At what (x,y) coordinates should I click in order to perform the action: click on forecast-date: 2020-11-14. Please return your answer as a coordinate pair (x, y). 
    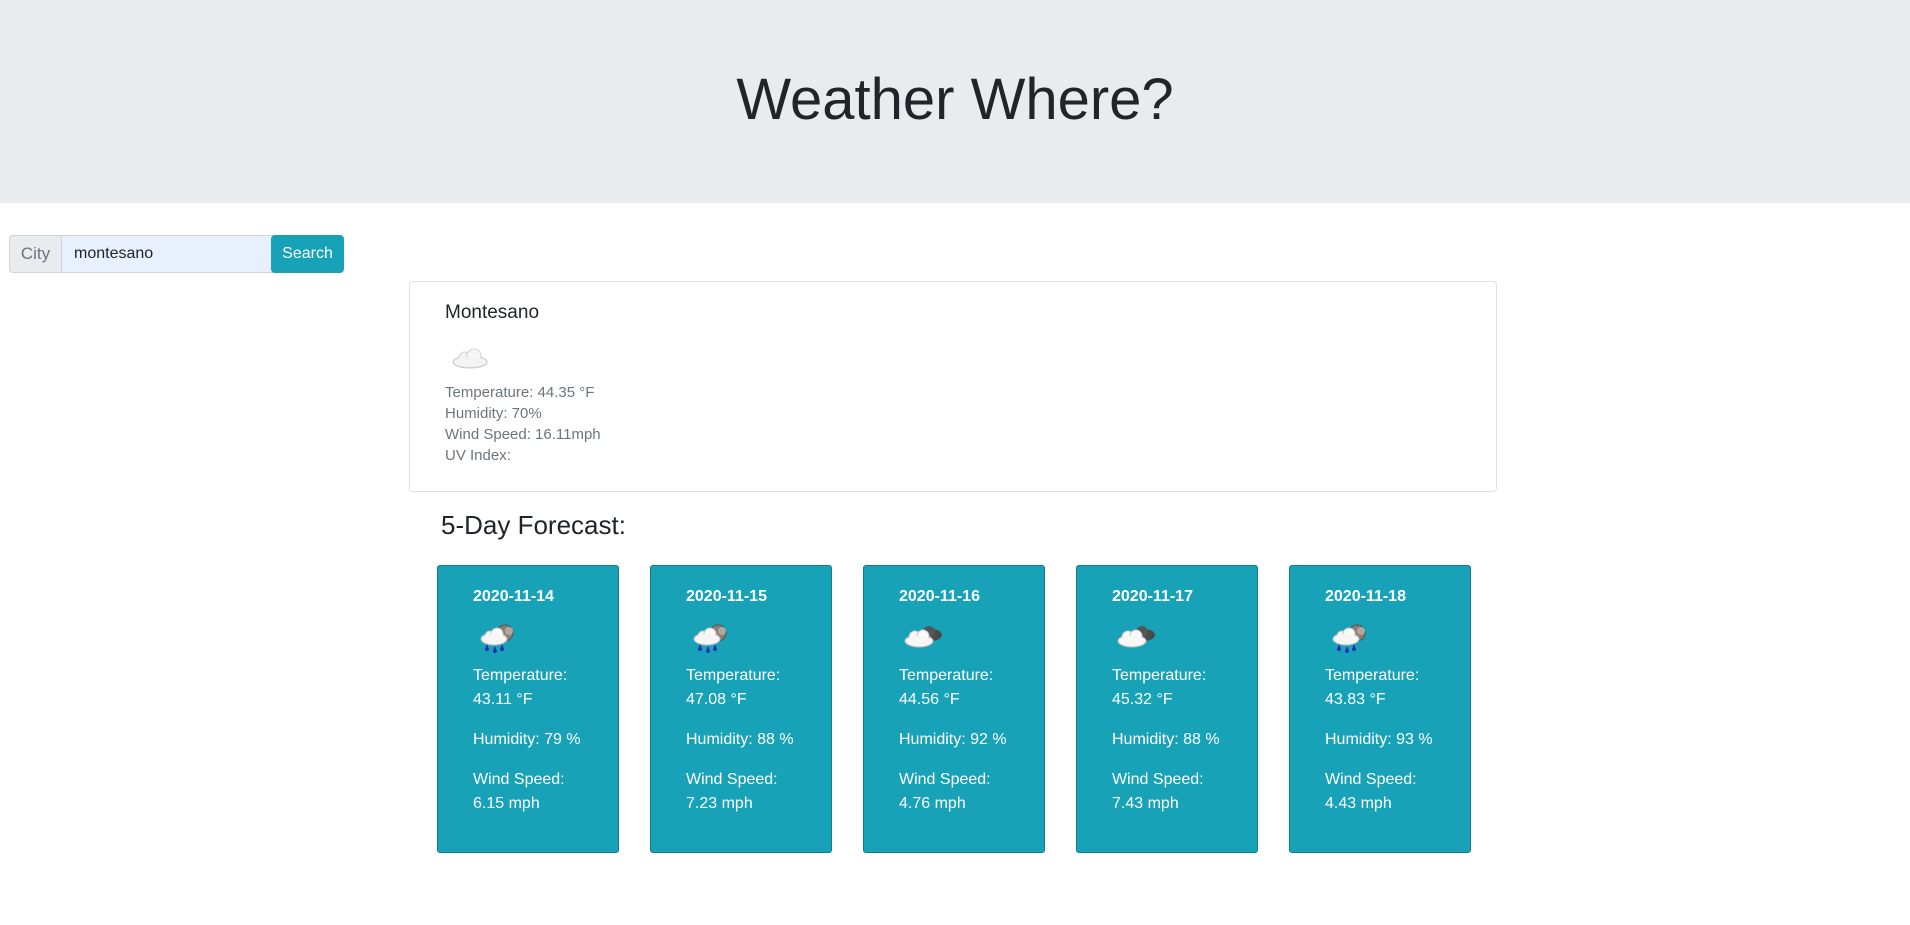
    Looking at the image, I should click on (513, 596).